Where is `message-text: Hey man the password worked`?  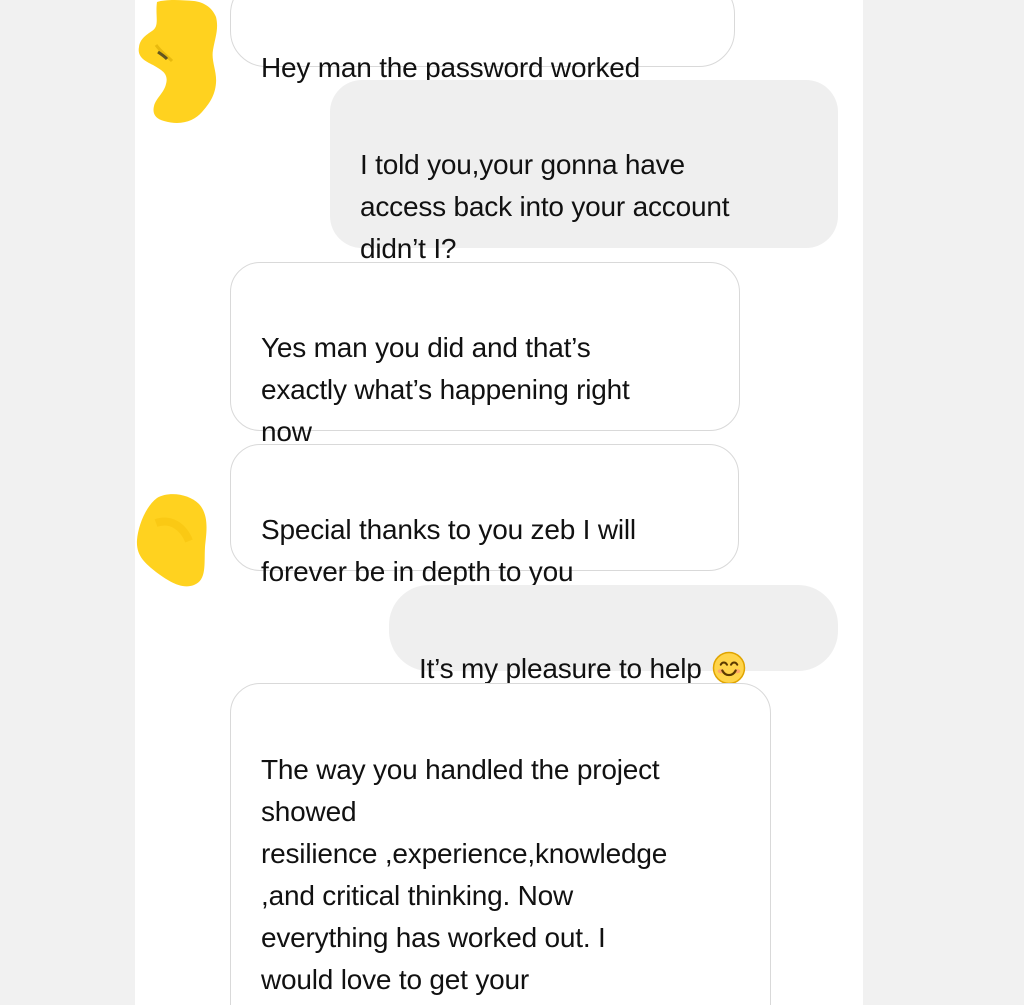
message-text: Hey man the password worked is located at coordinates (450, 67).